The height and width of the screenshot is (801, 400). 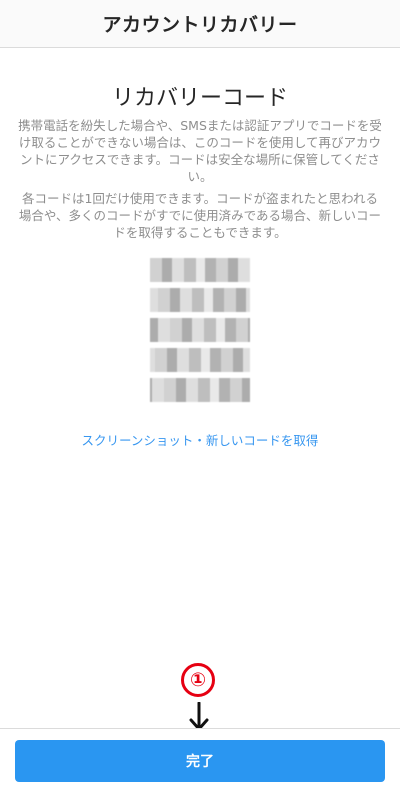 I want to click on top-header: アカウントリカバリー, so click(x=200, y=24).